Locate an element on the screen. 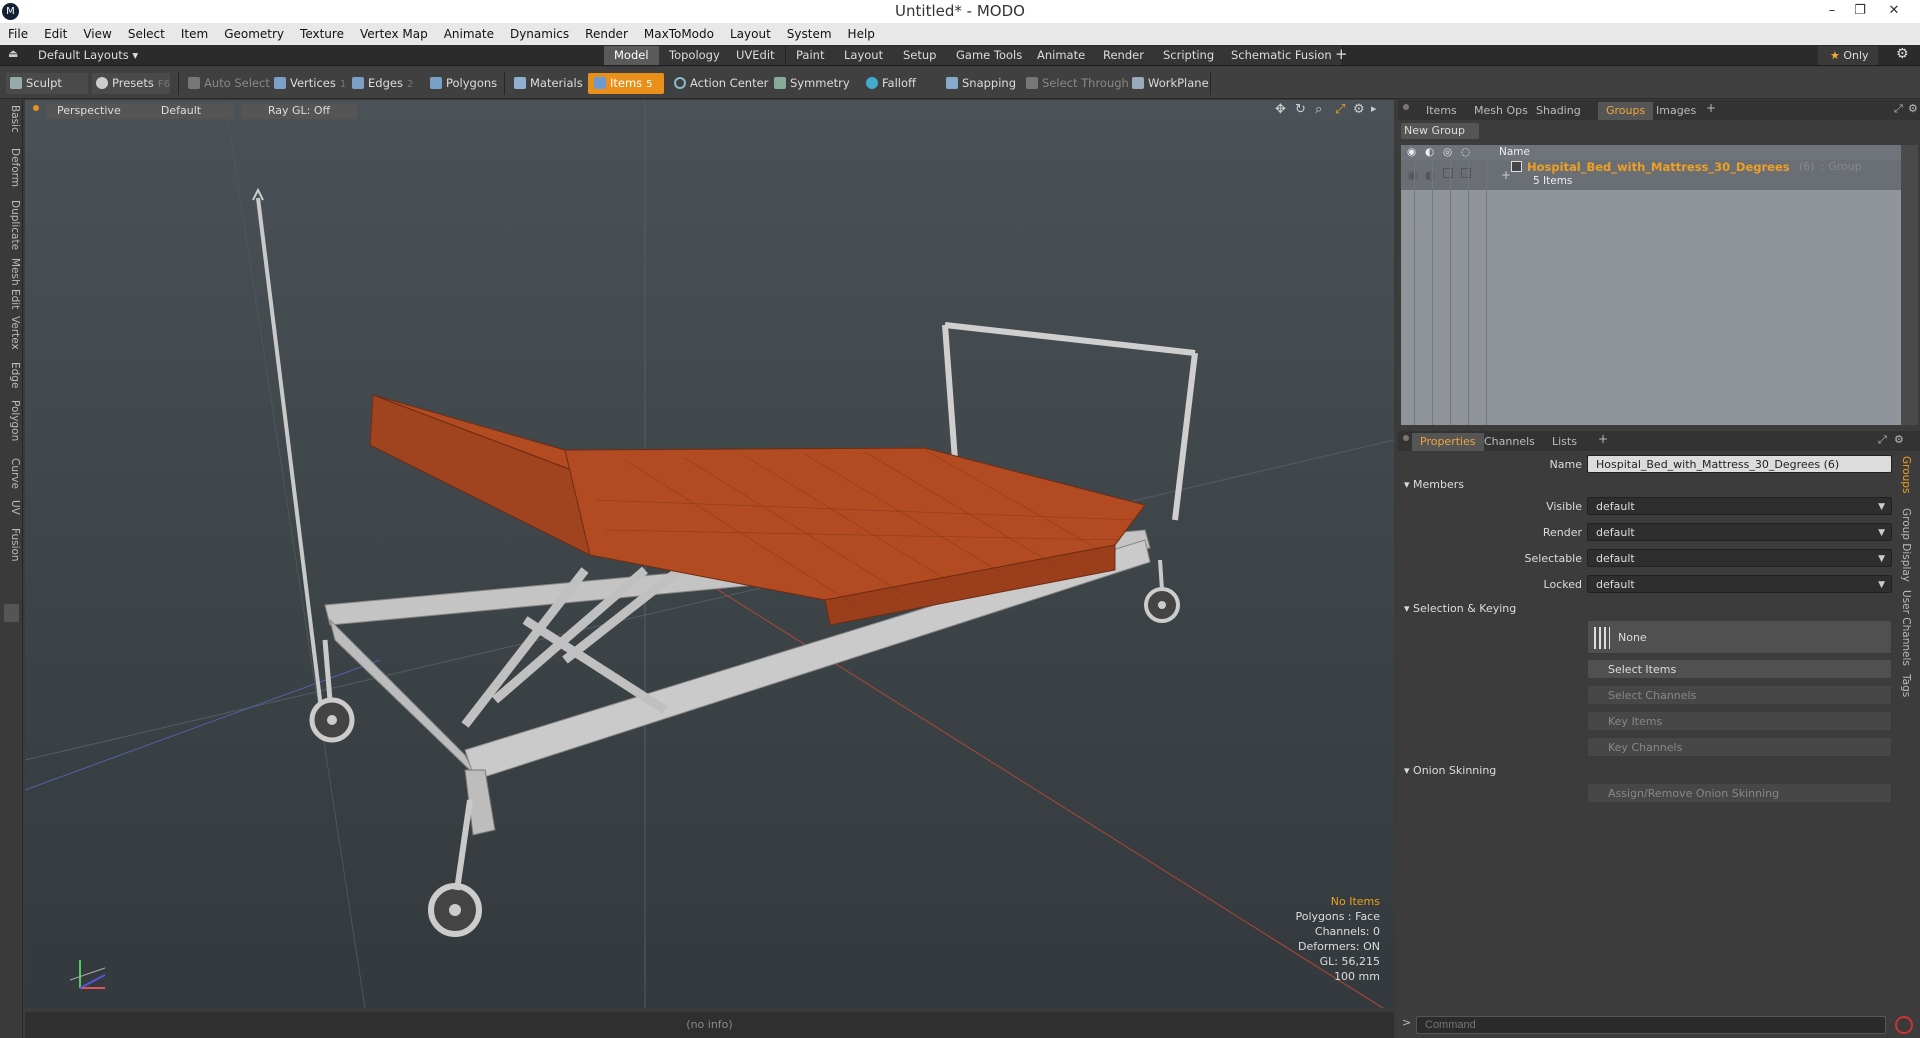 This screenshot has width=1920, height=1038. viewport-settings-icon: ⚙ is located at coordinates (1359, 109).